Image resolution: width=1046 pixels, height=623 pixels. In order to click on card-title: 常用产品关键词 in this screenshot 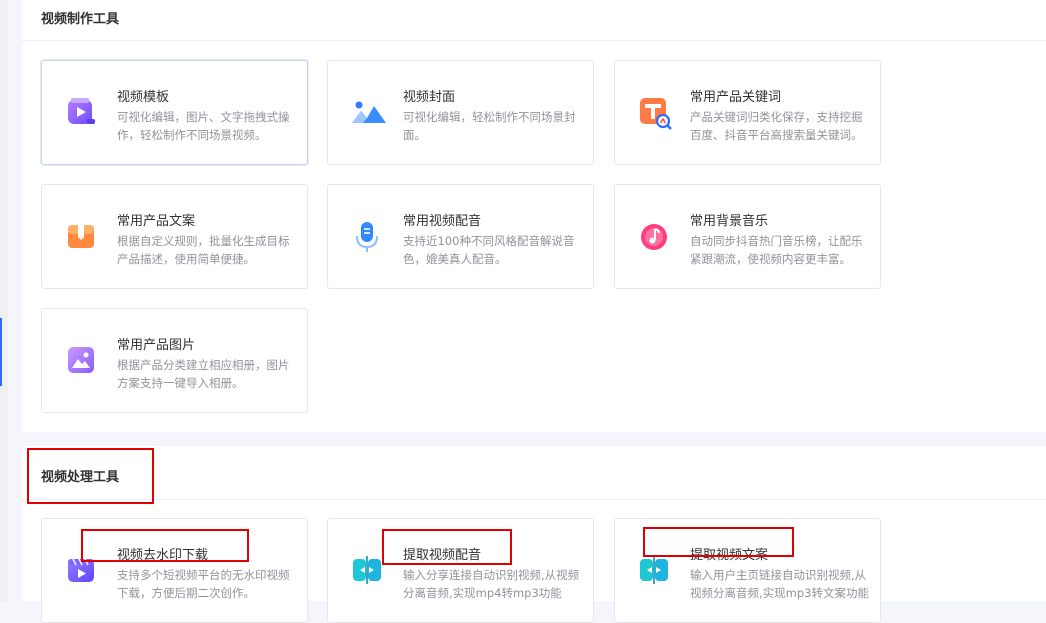, I will do `click(736, 97)`.